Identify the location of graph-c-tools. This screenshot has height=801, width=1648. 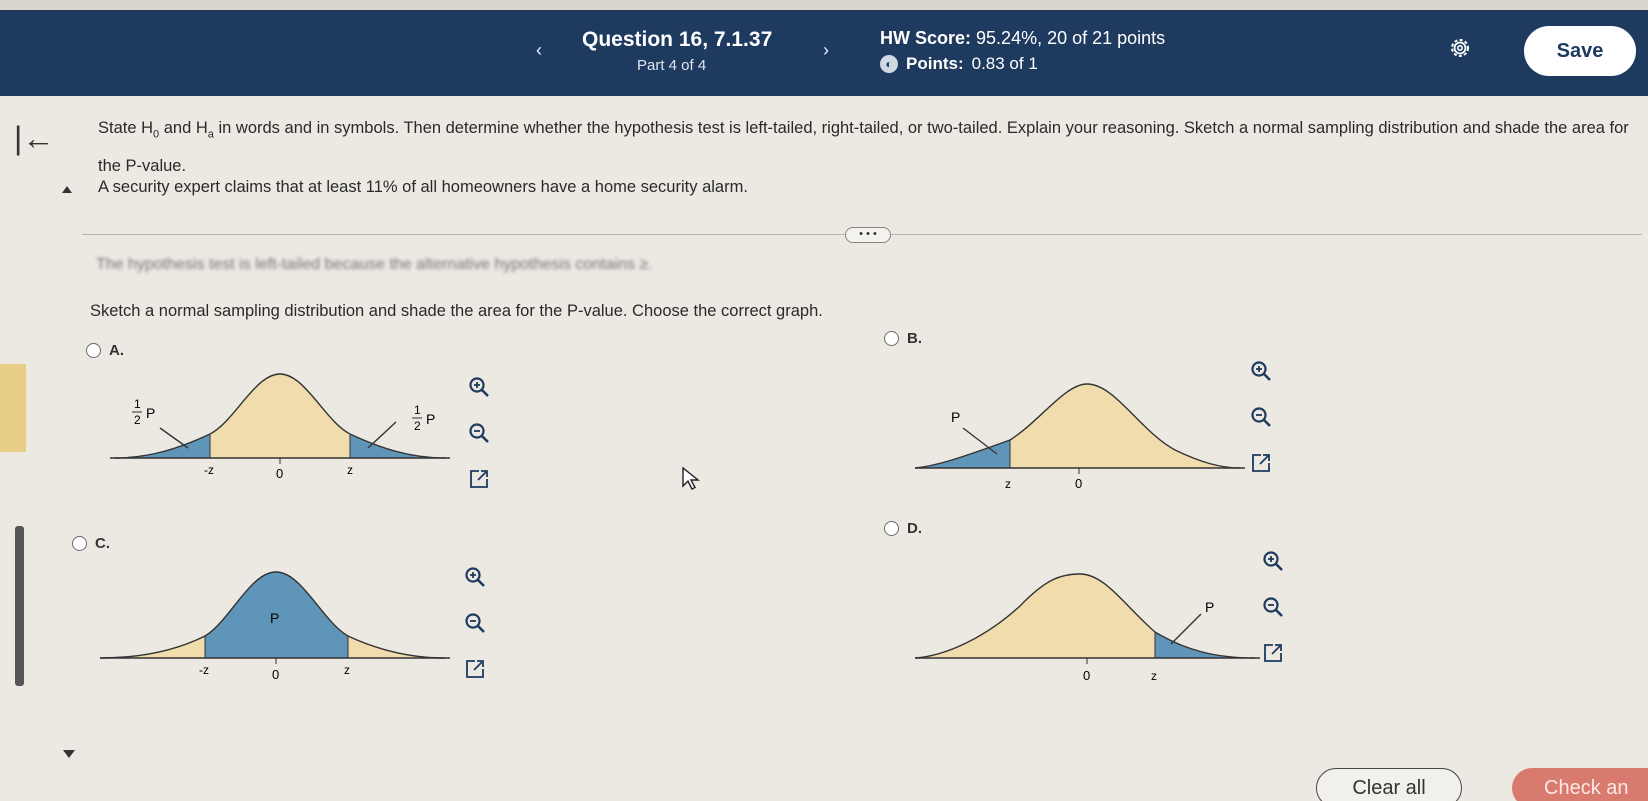
(475, 623).